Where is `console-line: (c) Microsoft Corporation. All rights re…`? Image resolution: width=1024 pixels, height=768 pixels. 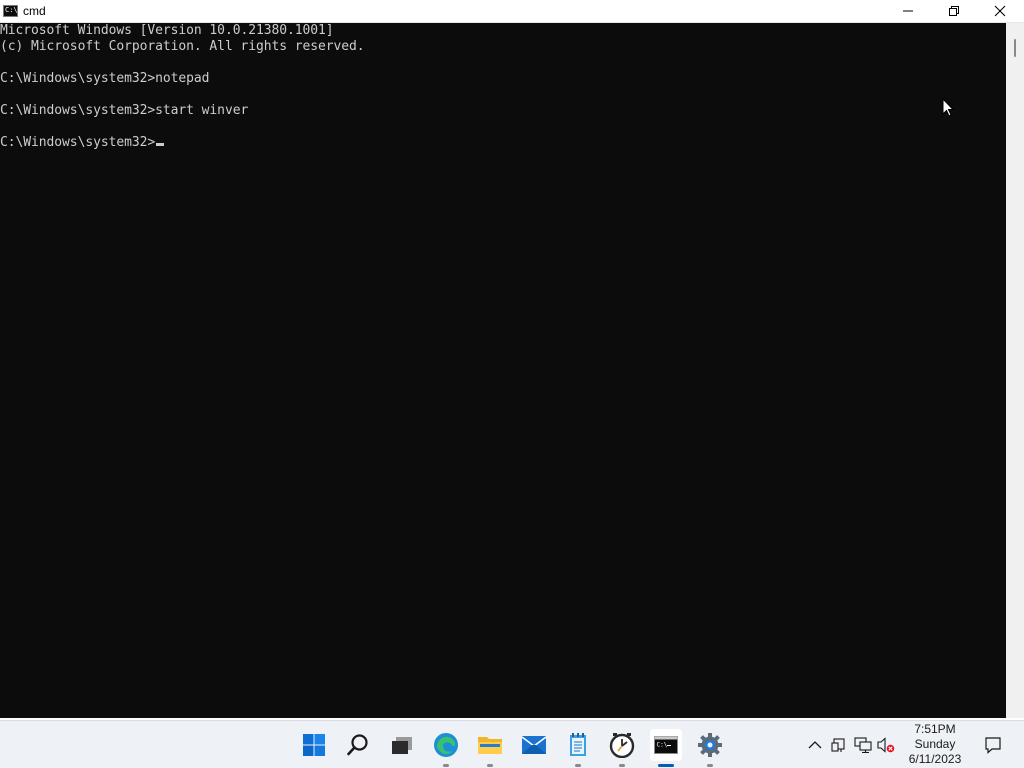 console-line: (c) Microsoft Corporation. All rights re… is located at coordinates (182, 46).